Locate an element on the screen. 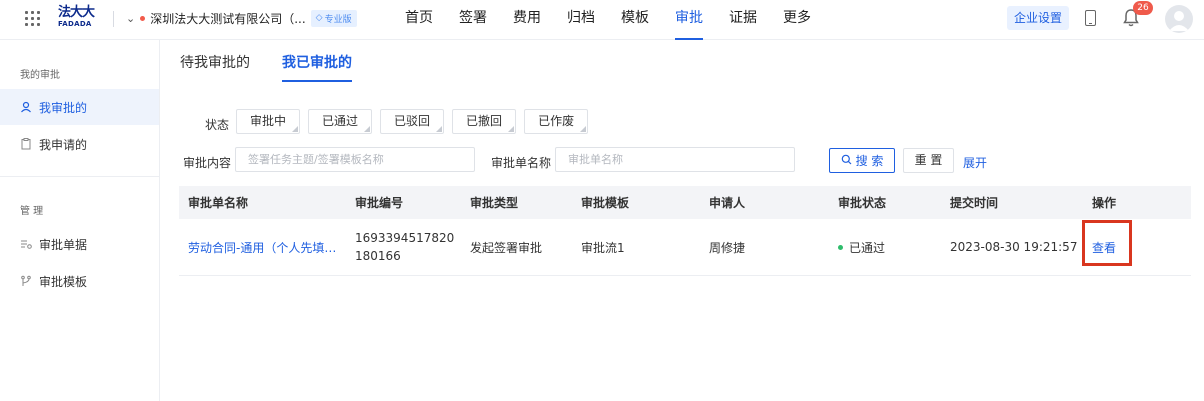  status-filter-in-progress: 审批中 is located at coordinates (268, 121).